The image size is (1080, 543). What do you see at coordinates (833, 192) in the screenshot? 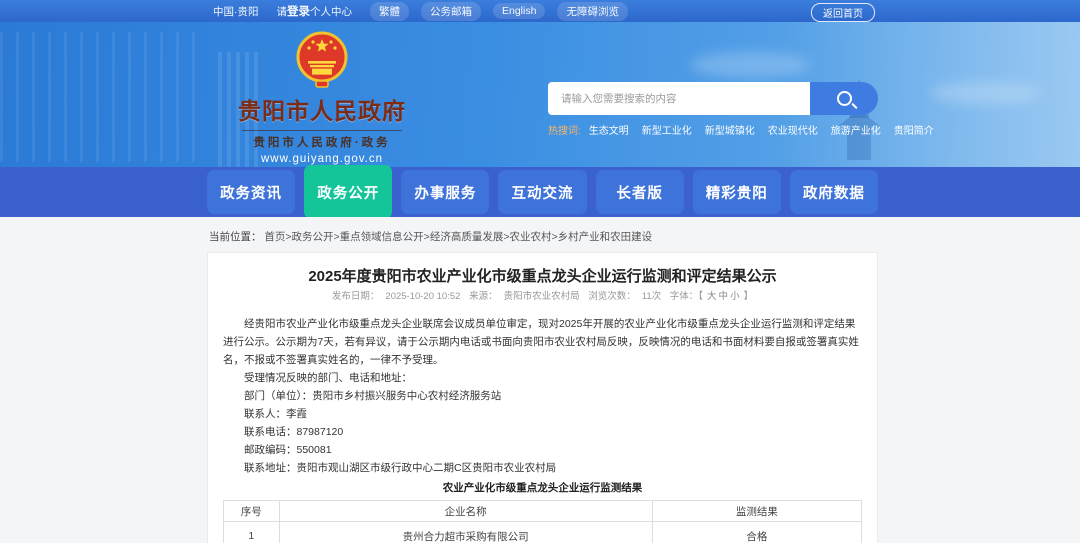
I see `nav-tab-zhengfu-shuju: 政府数据` at bounding box center [833, 192].